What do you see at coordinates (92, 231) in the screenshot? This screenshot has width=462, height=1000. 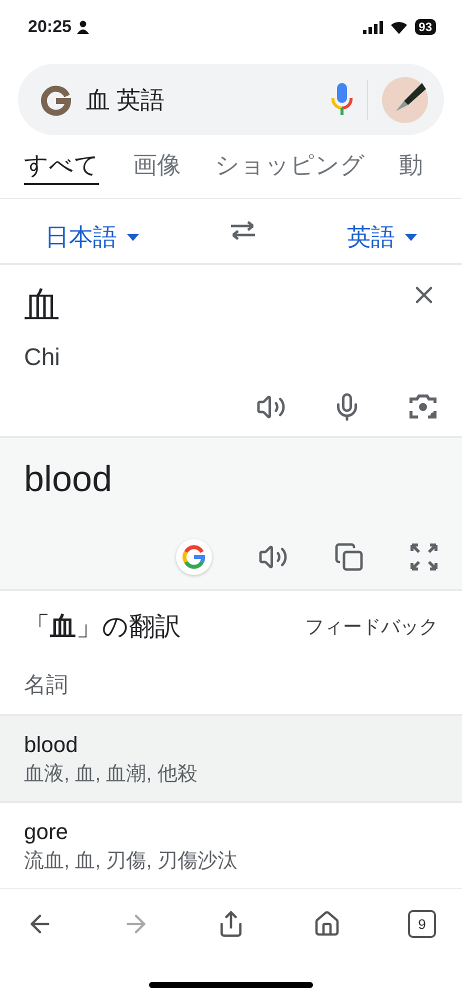 I see `source-language-selector: 日本語` at bounding box center [92, 231].